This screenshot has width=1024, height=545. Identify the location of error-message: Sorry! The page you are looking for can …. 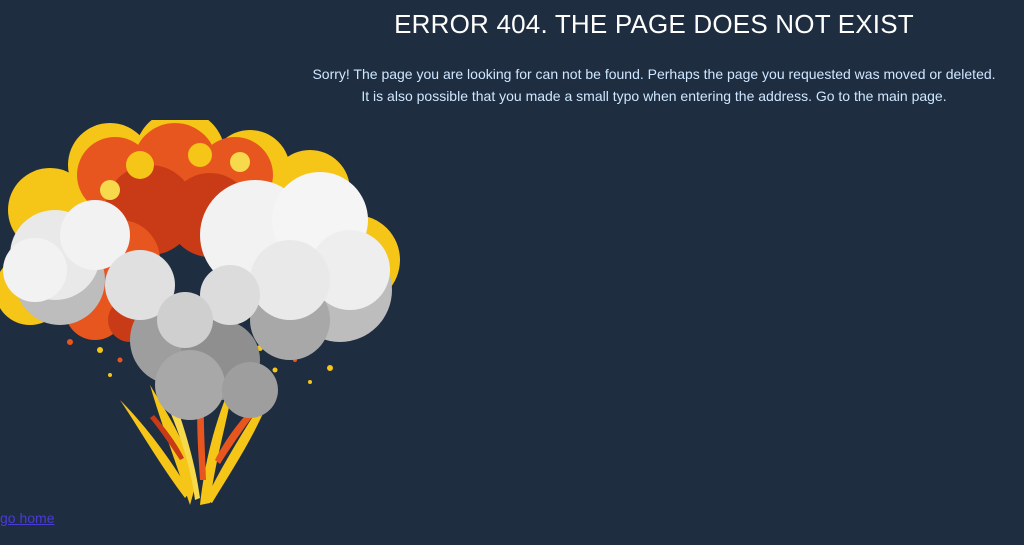
(654, 85).